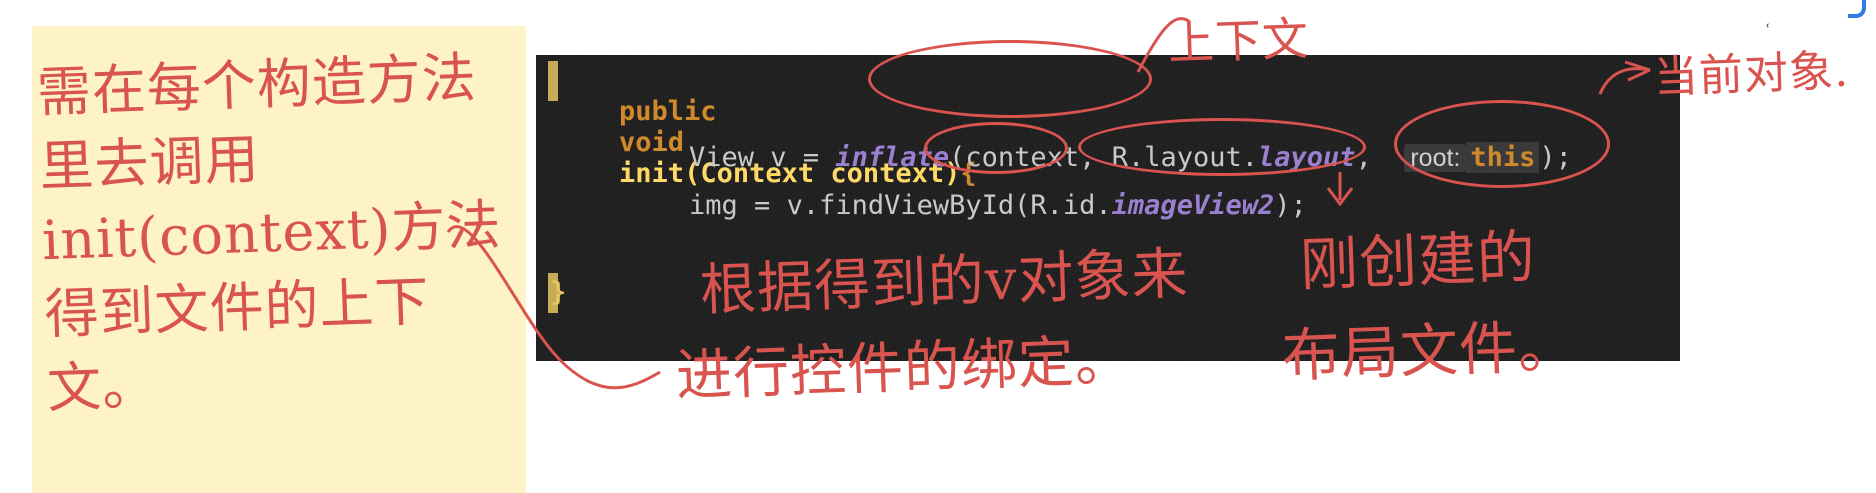  I want to click on corner-mark: ʿ, so click(1768, 32).